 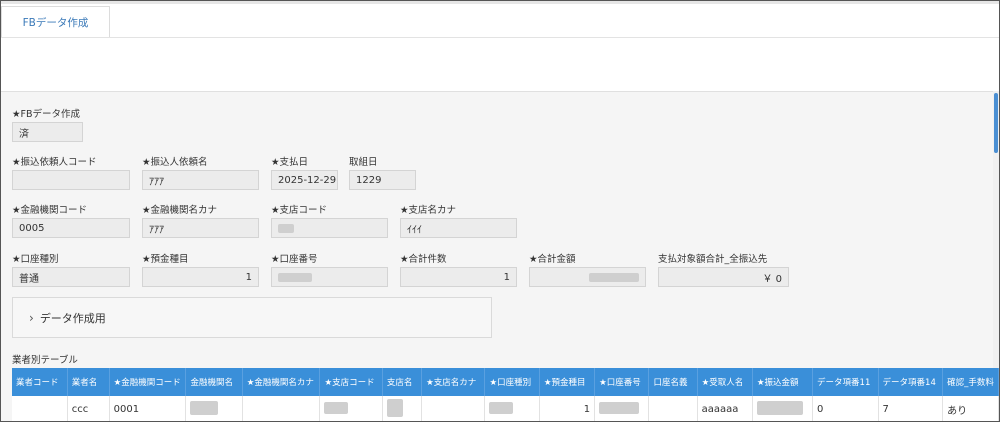 I want to click on bank-kana-label: ★金融機関名カナ, so click(x=180, y=210).